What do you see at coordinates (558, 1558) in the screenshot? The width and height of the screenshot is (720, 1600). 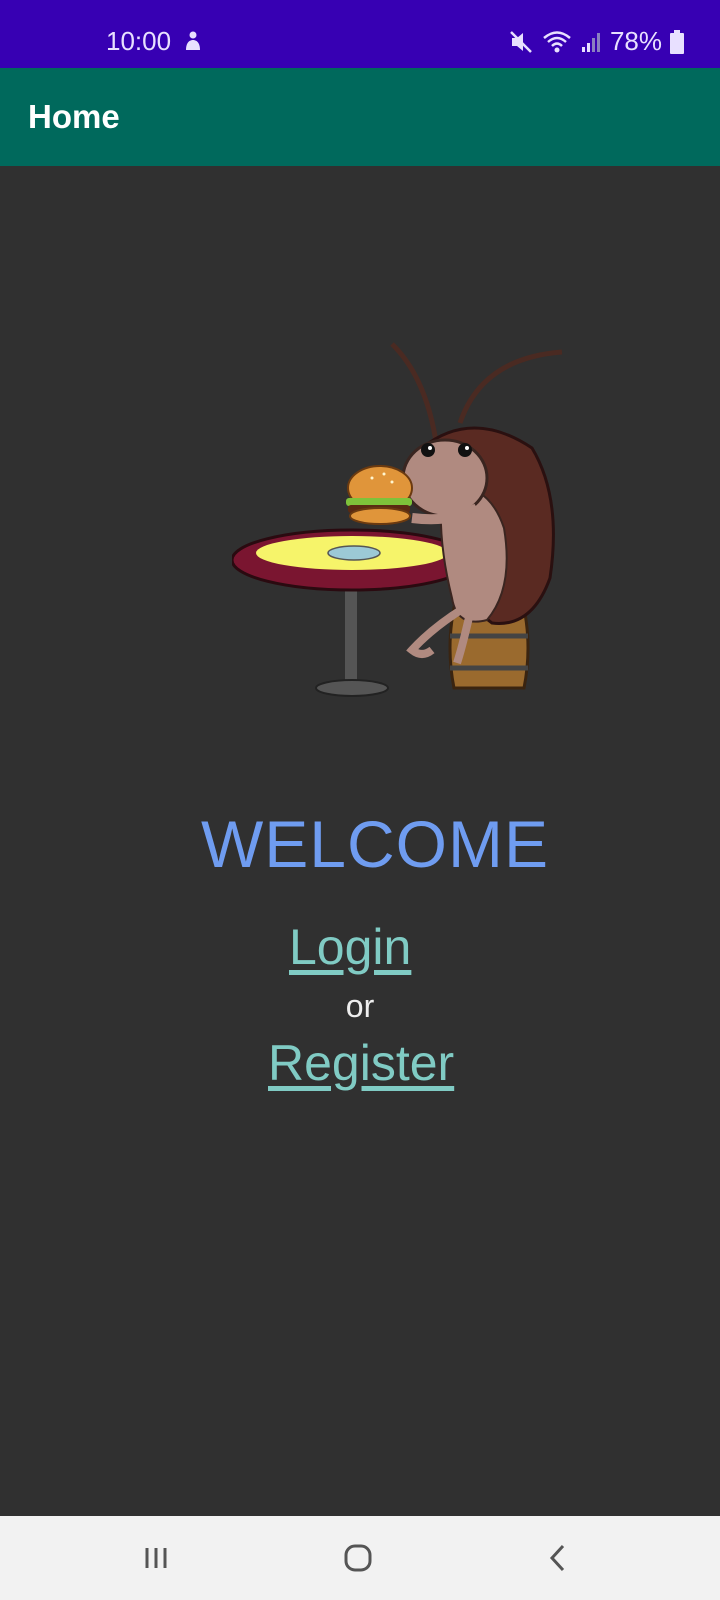 I see `back-icon` at bounding box center [558, 1558].